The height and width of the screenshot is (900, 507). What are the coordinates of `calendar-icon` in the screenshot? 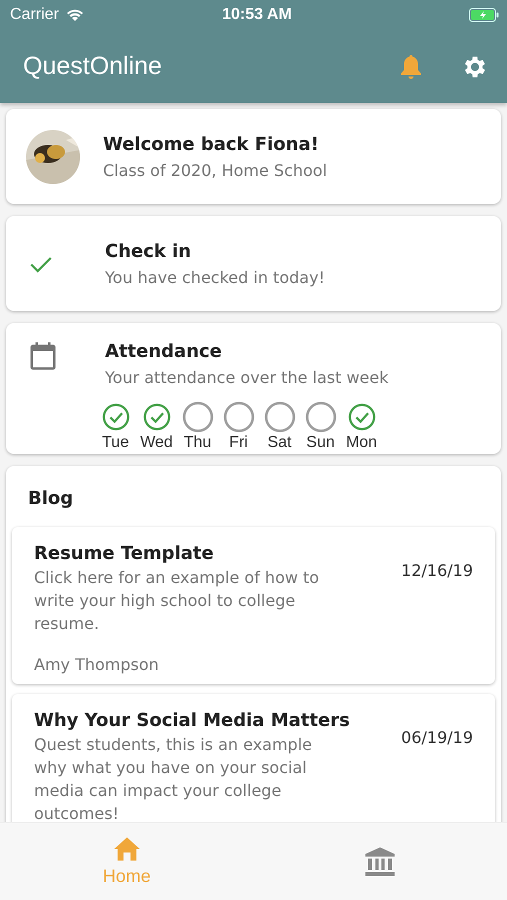 It's located at (43, 356).